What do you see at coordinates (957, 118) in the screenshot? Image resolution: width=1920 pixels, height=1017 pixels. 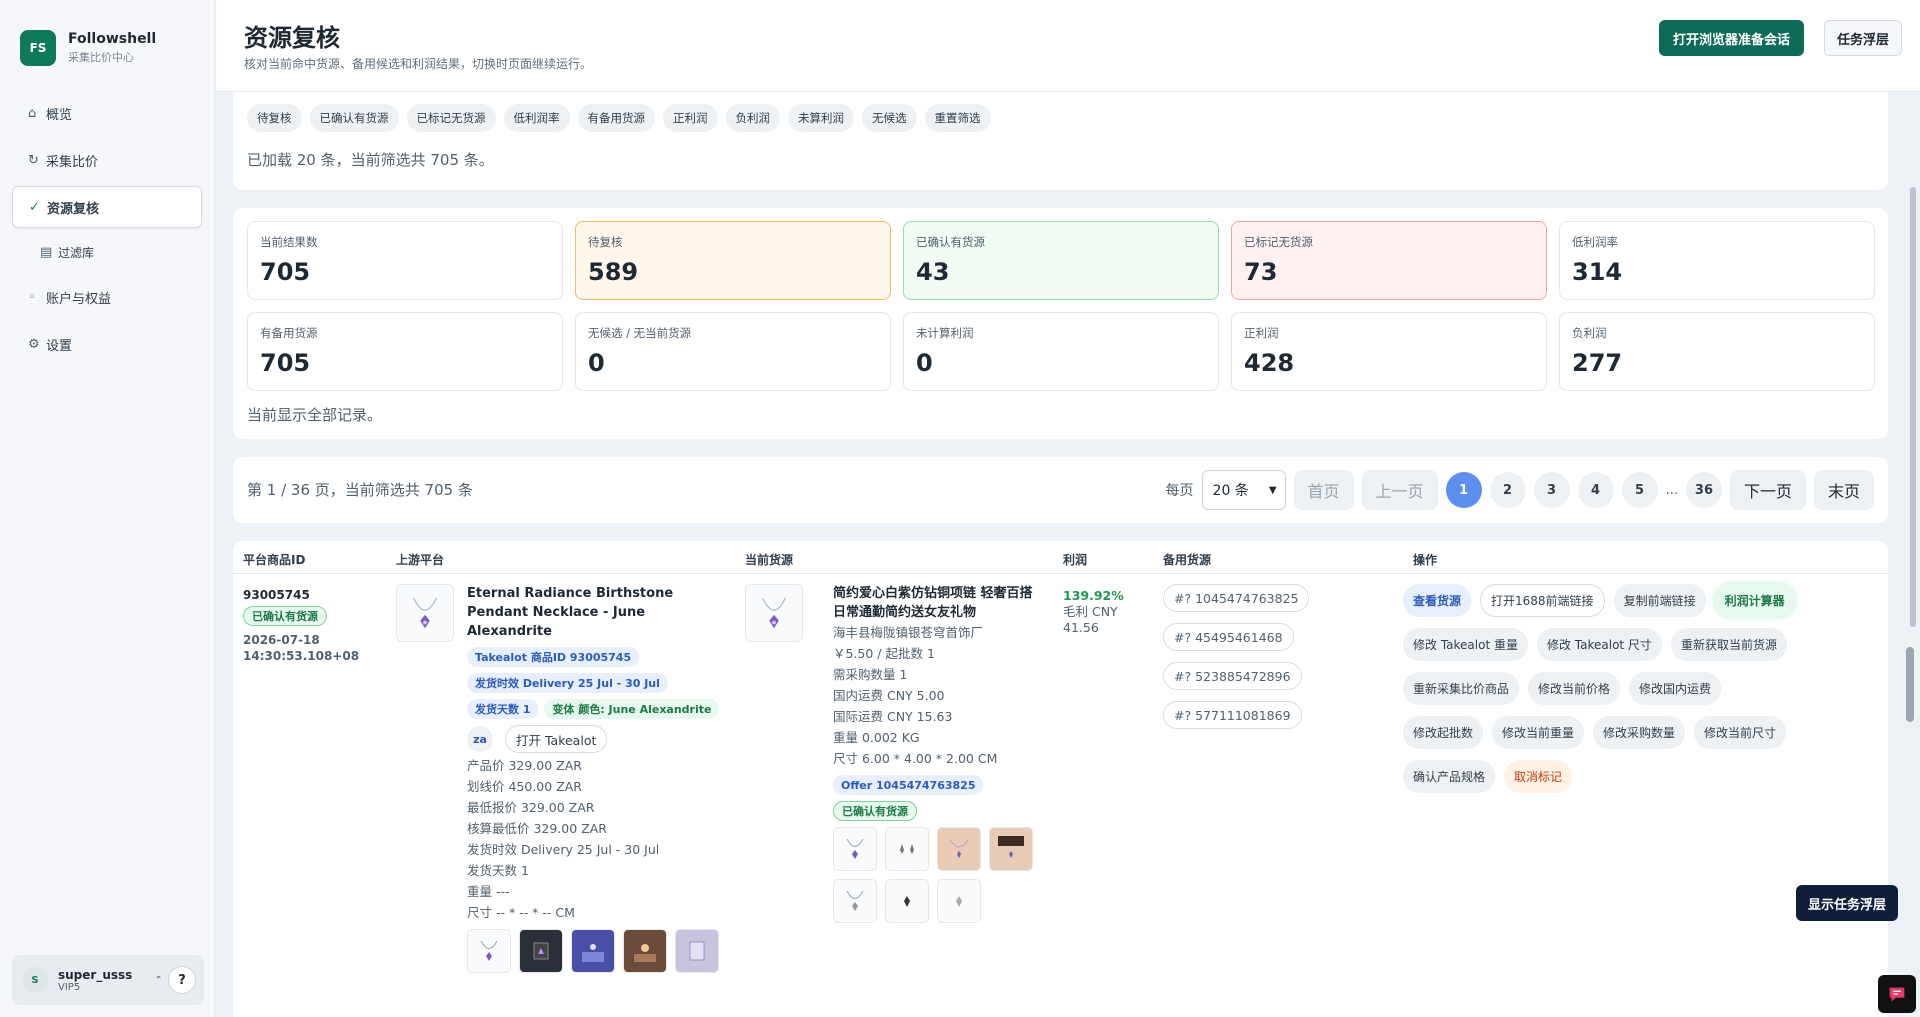 I see `chip-reset: 重置筛选` at bounding box center [957, 118].